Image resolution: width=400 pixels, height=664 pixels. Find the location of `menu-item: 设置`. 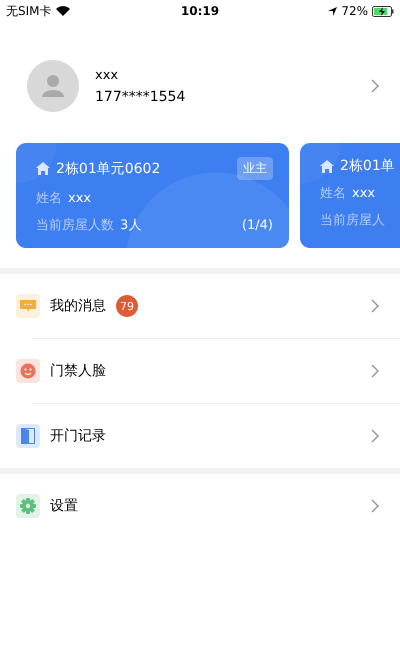

menu-item: 设置 is located at coordinates (200, 506).